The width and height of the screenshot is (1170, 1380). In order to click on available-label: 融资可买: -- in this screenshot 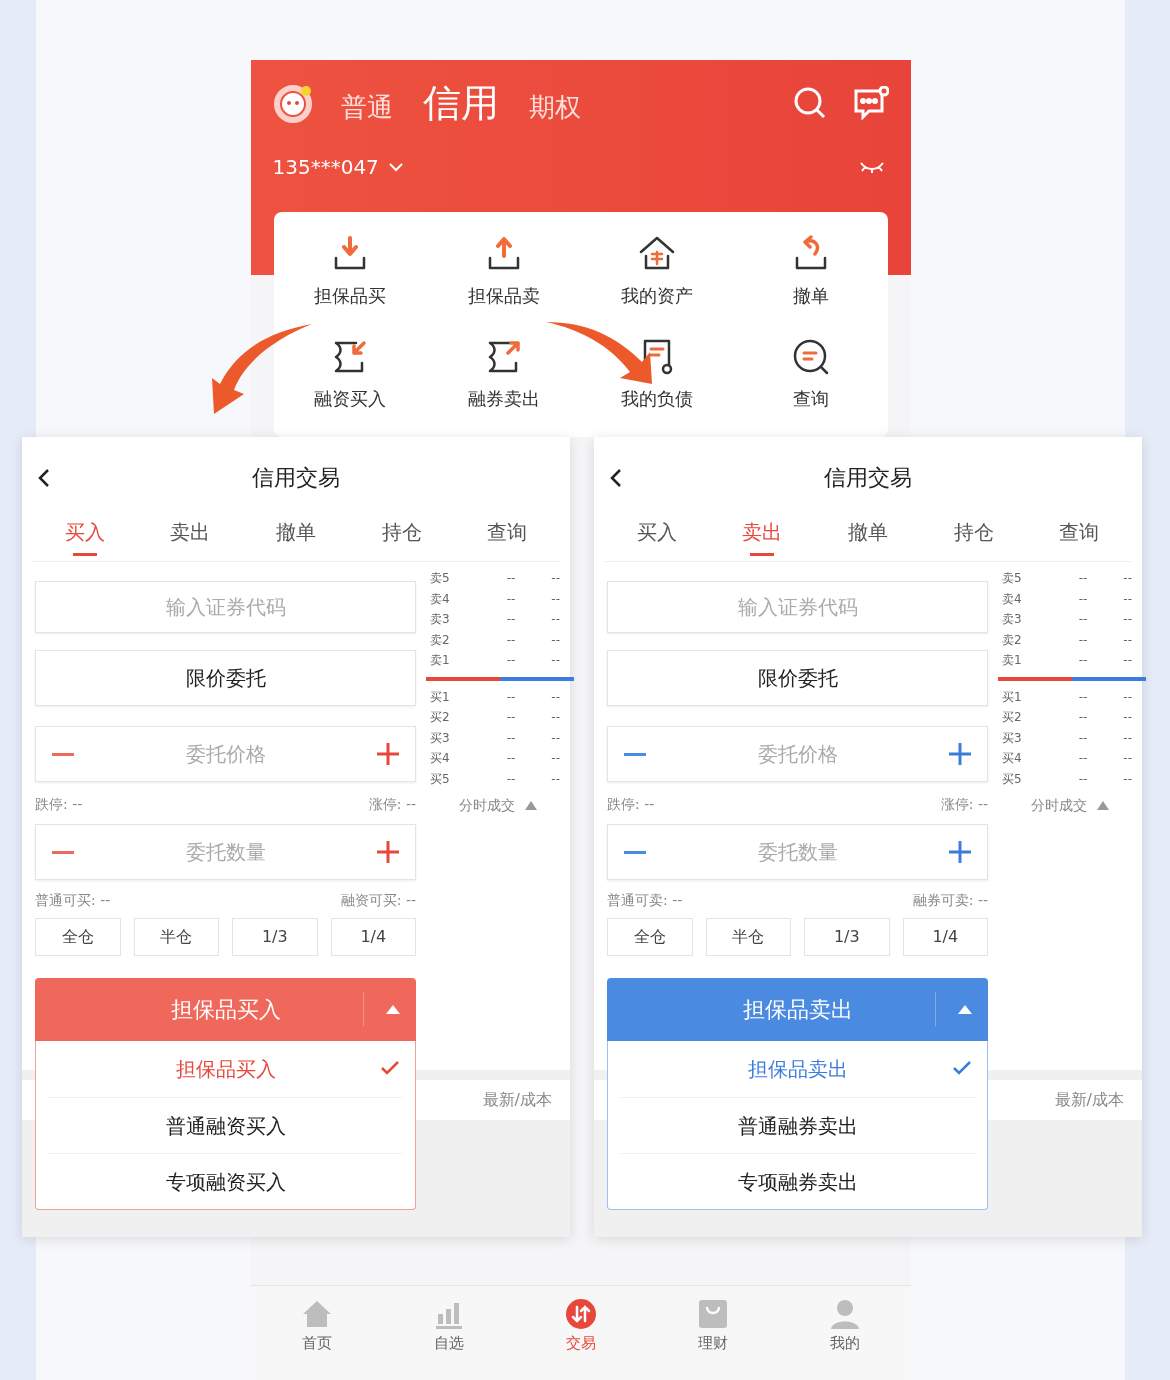, I will do `click(378, 900)`.